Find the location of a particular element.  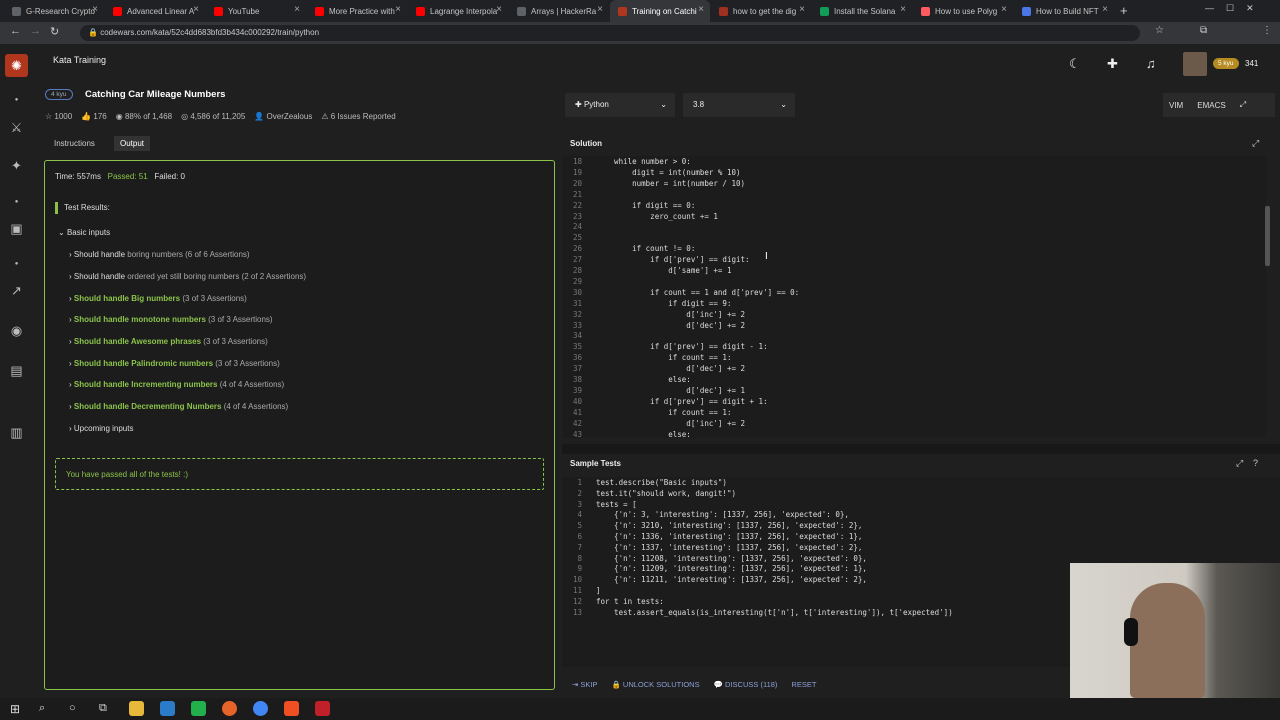

avatar is located at coordinates (1195, 64).